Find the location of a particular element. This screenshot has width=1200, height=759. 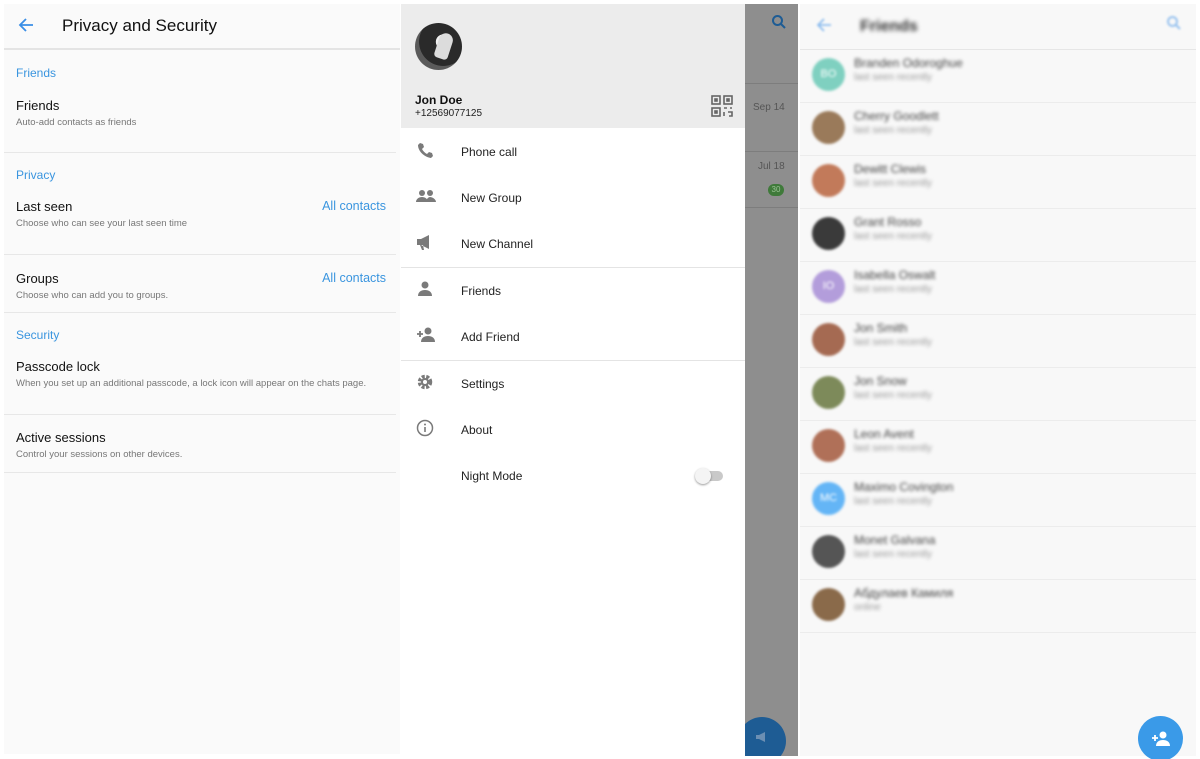

menu-item-about: About is located at coordinates (573, 430).